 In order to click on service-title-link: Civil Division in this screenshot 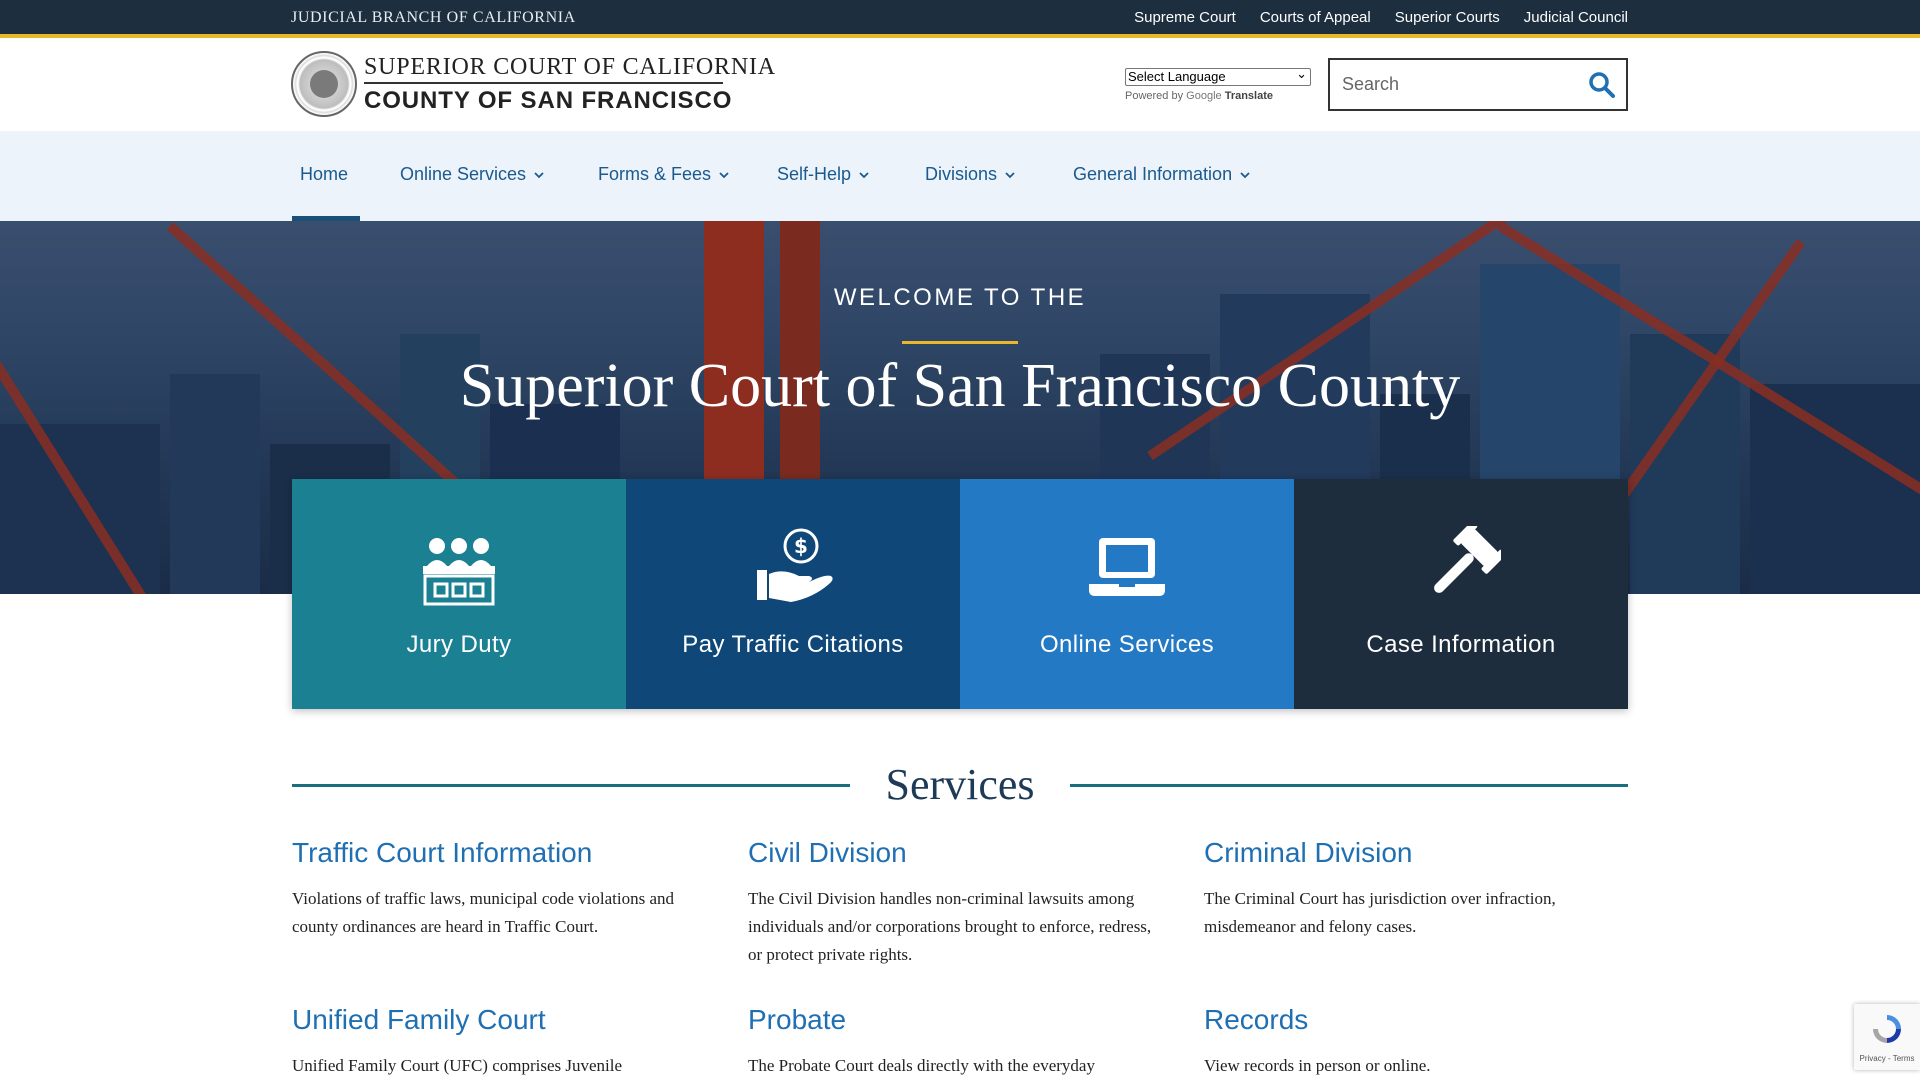, I will do `click(958, 853)`.